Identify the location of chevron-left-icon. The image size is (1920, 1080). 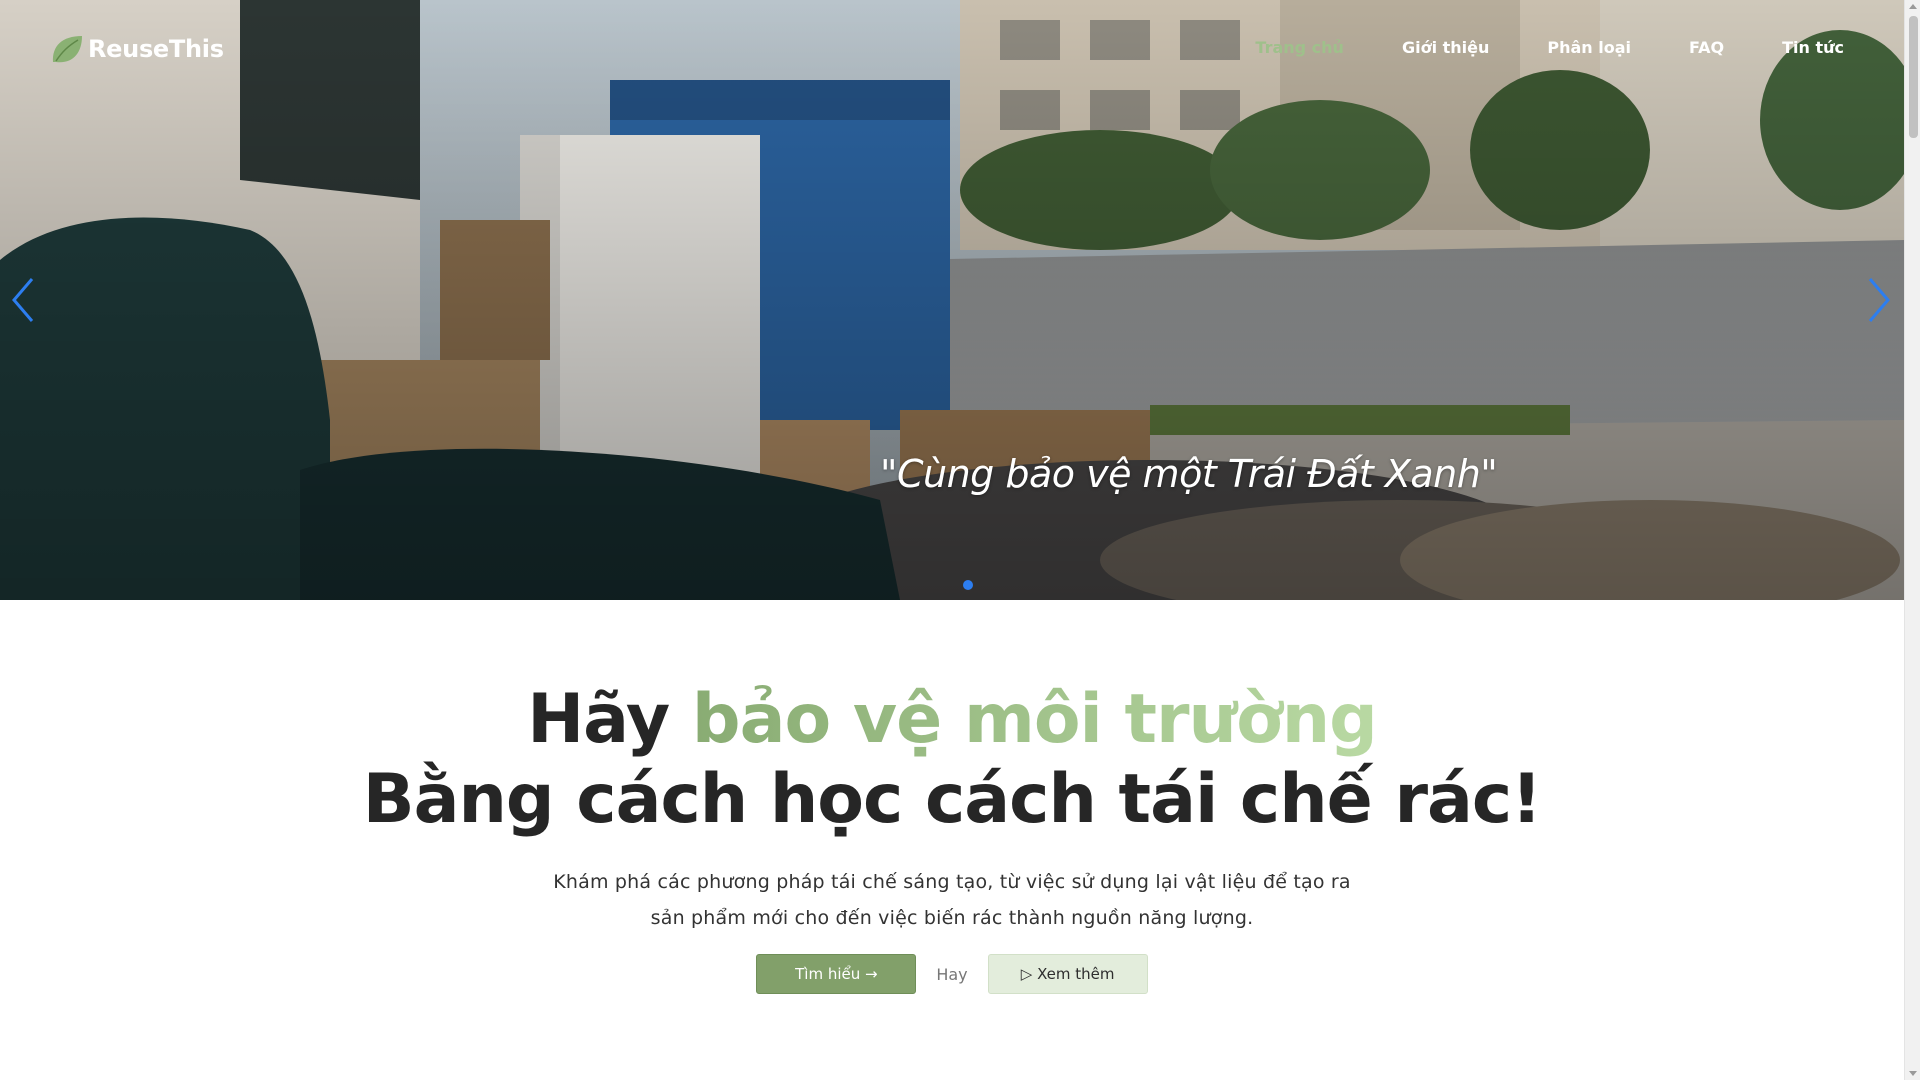
(23, 300).